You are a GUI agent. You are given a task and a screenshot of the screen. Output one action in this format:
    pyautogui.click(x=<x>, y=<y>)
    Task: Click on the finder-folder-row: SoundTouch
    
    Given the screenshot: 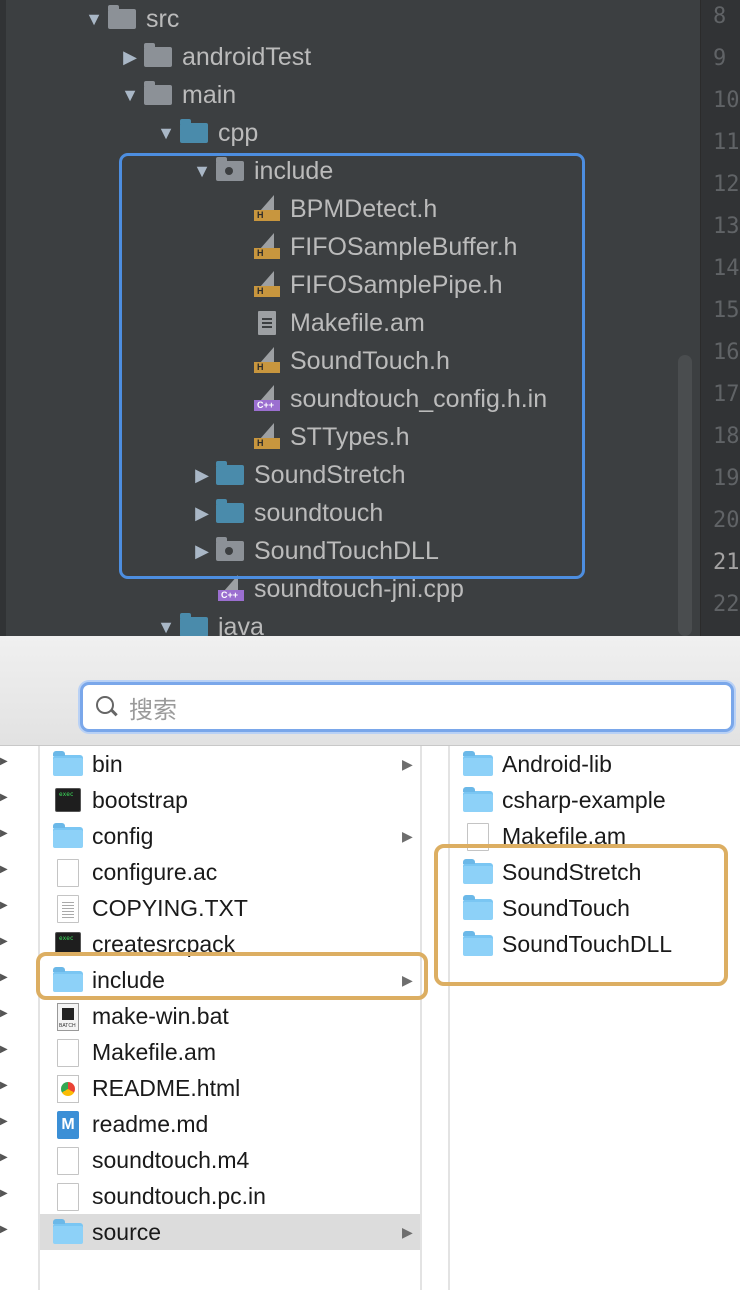 What is the action you would take?
    pyautogui.click(x=595, y=908)
    